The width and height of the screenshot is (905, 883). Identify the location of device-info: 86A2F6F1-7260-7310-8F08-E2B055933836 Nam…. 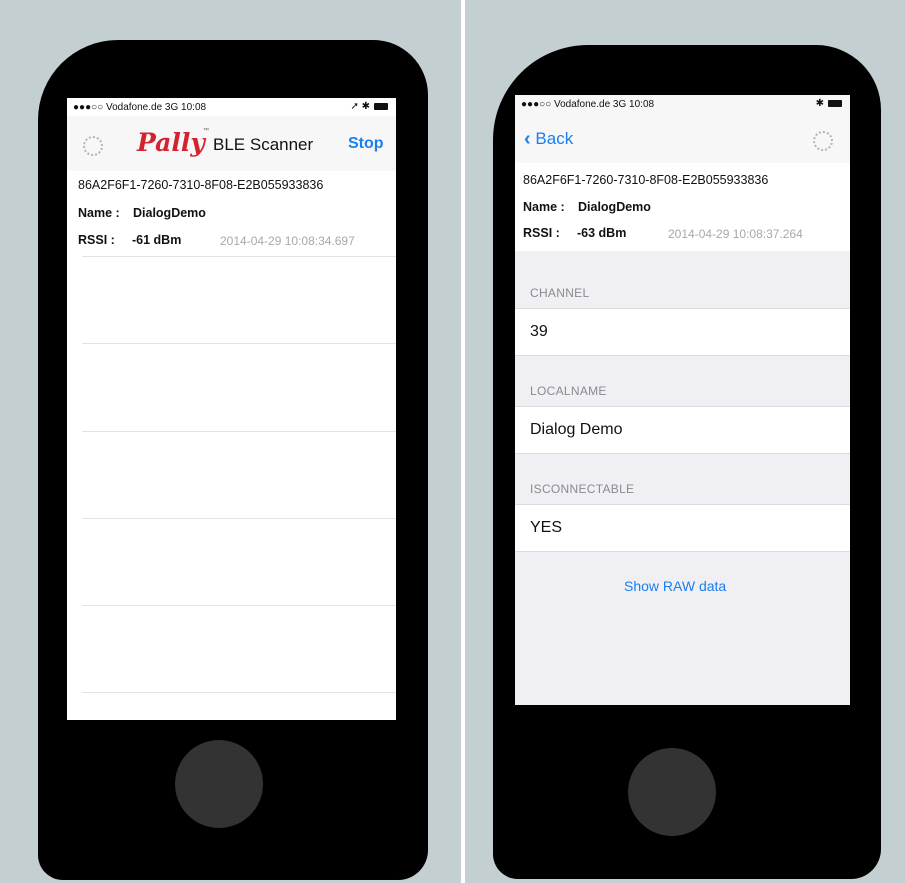
(682, 207).